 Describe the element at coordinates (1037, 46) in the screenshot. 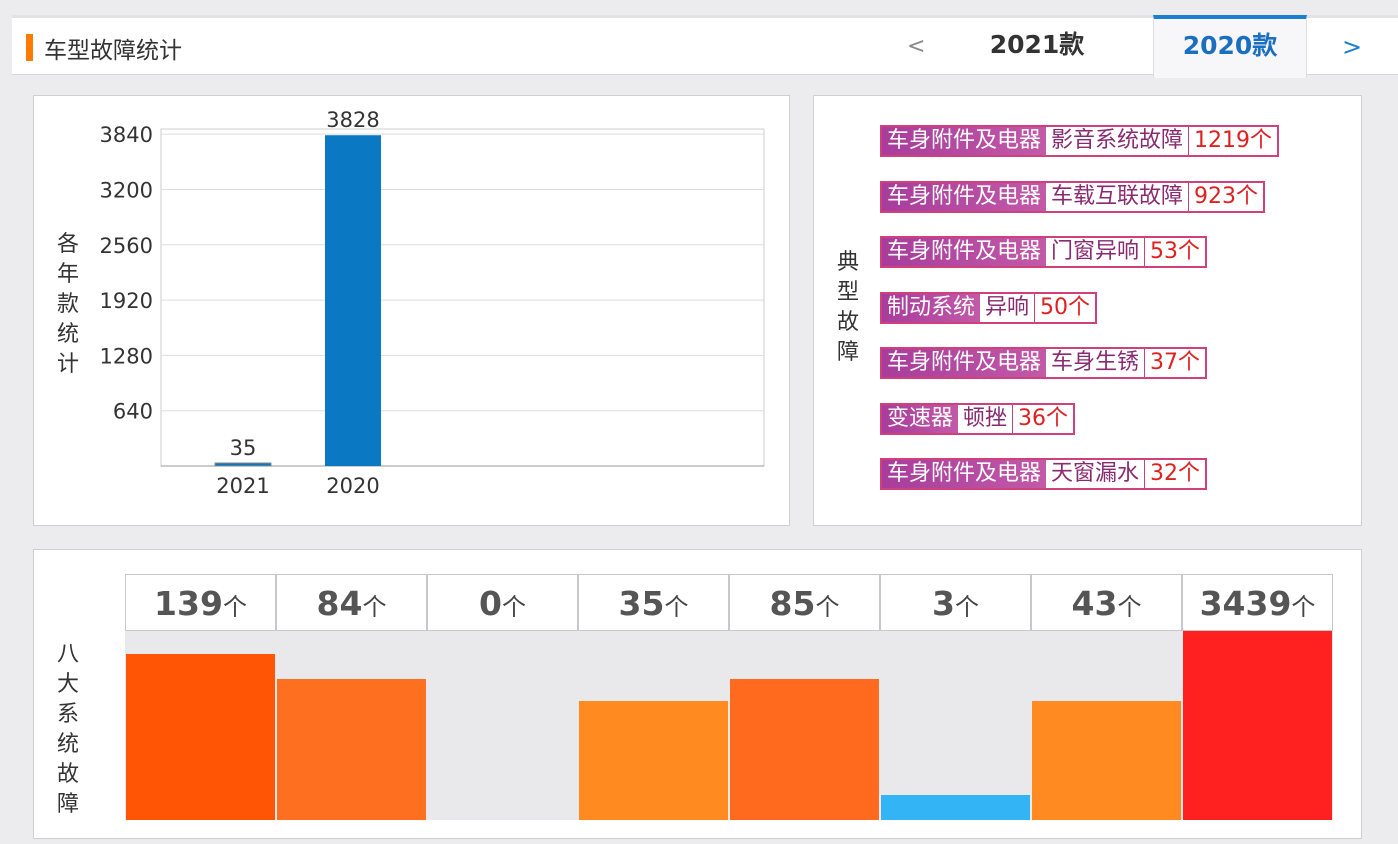

I see `tab-2021: 2021款` at that location.